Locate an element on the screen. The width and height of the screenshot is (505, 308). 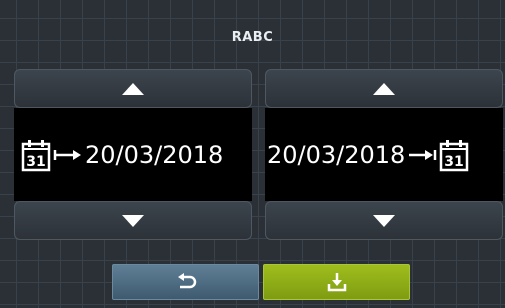
start-date-field: 31 20/03/2018 is located at coordinates (133, 154).